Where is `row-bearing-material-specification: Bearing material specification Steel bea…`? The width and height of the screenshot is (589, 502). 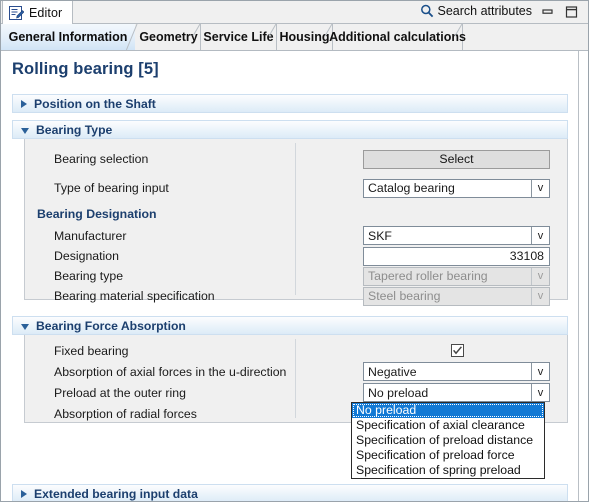 row-bearing-material-specification: Bearing material specification Steel bea… is located at coordinates (296, 296).